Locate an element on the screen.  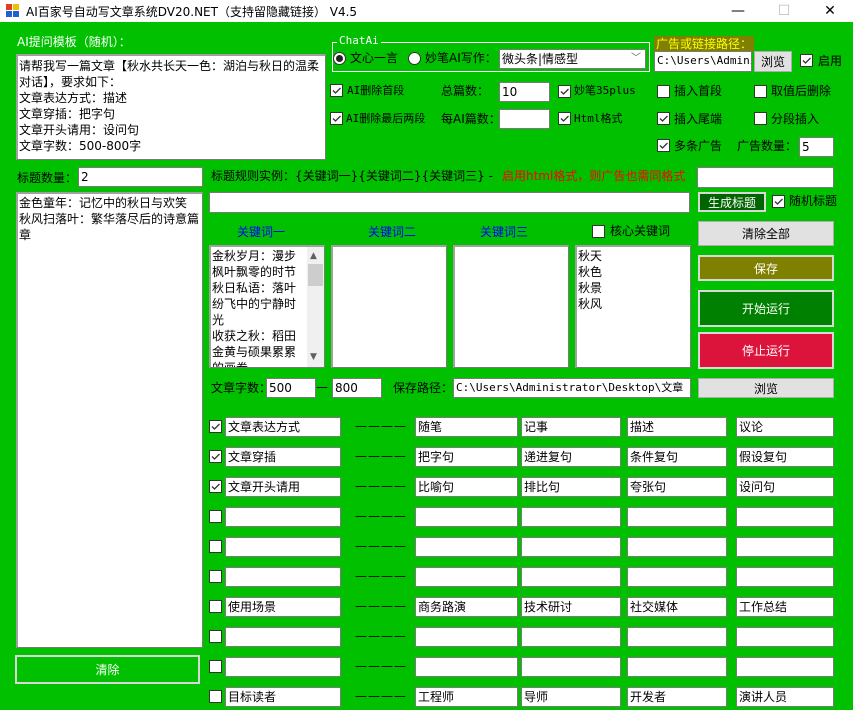
row-name-input: 文章开头请用 is located at coordinates (283, 487).